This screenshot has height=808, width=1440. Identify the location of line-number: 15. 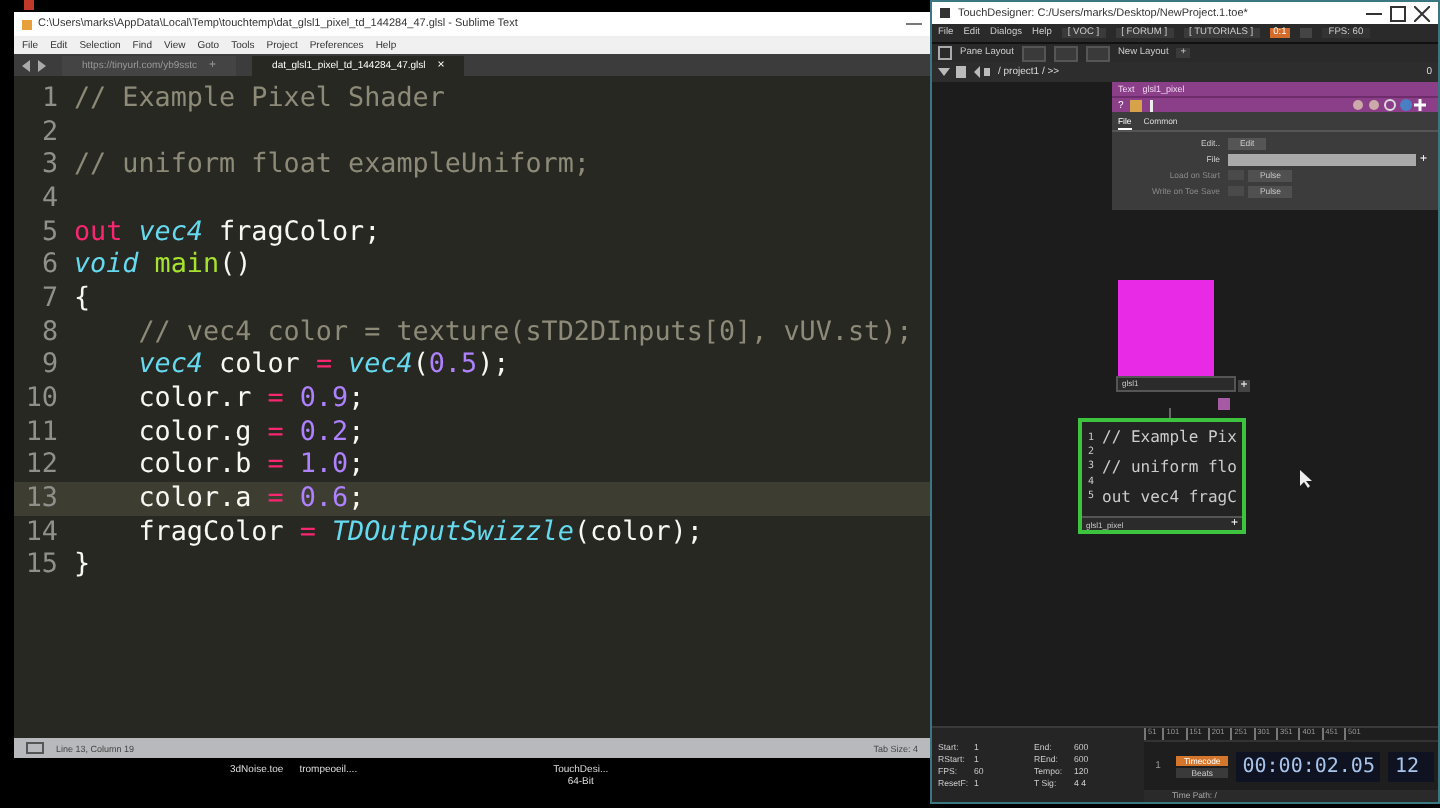
(40, 565).